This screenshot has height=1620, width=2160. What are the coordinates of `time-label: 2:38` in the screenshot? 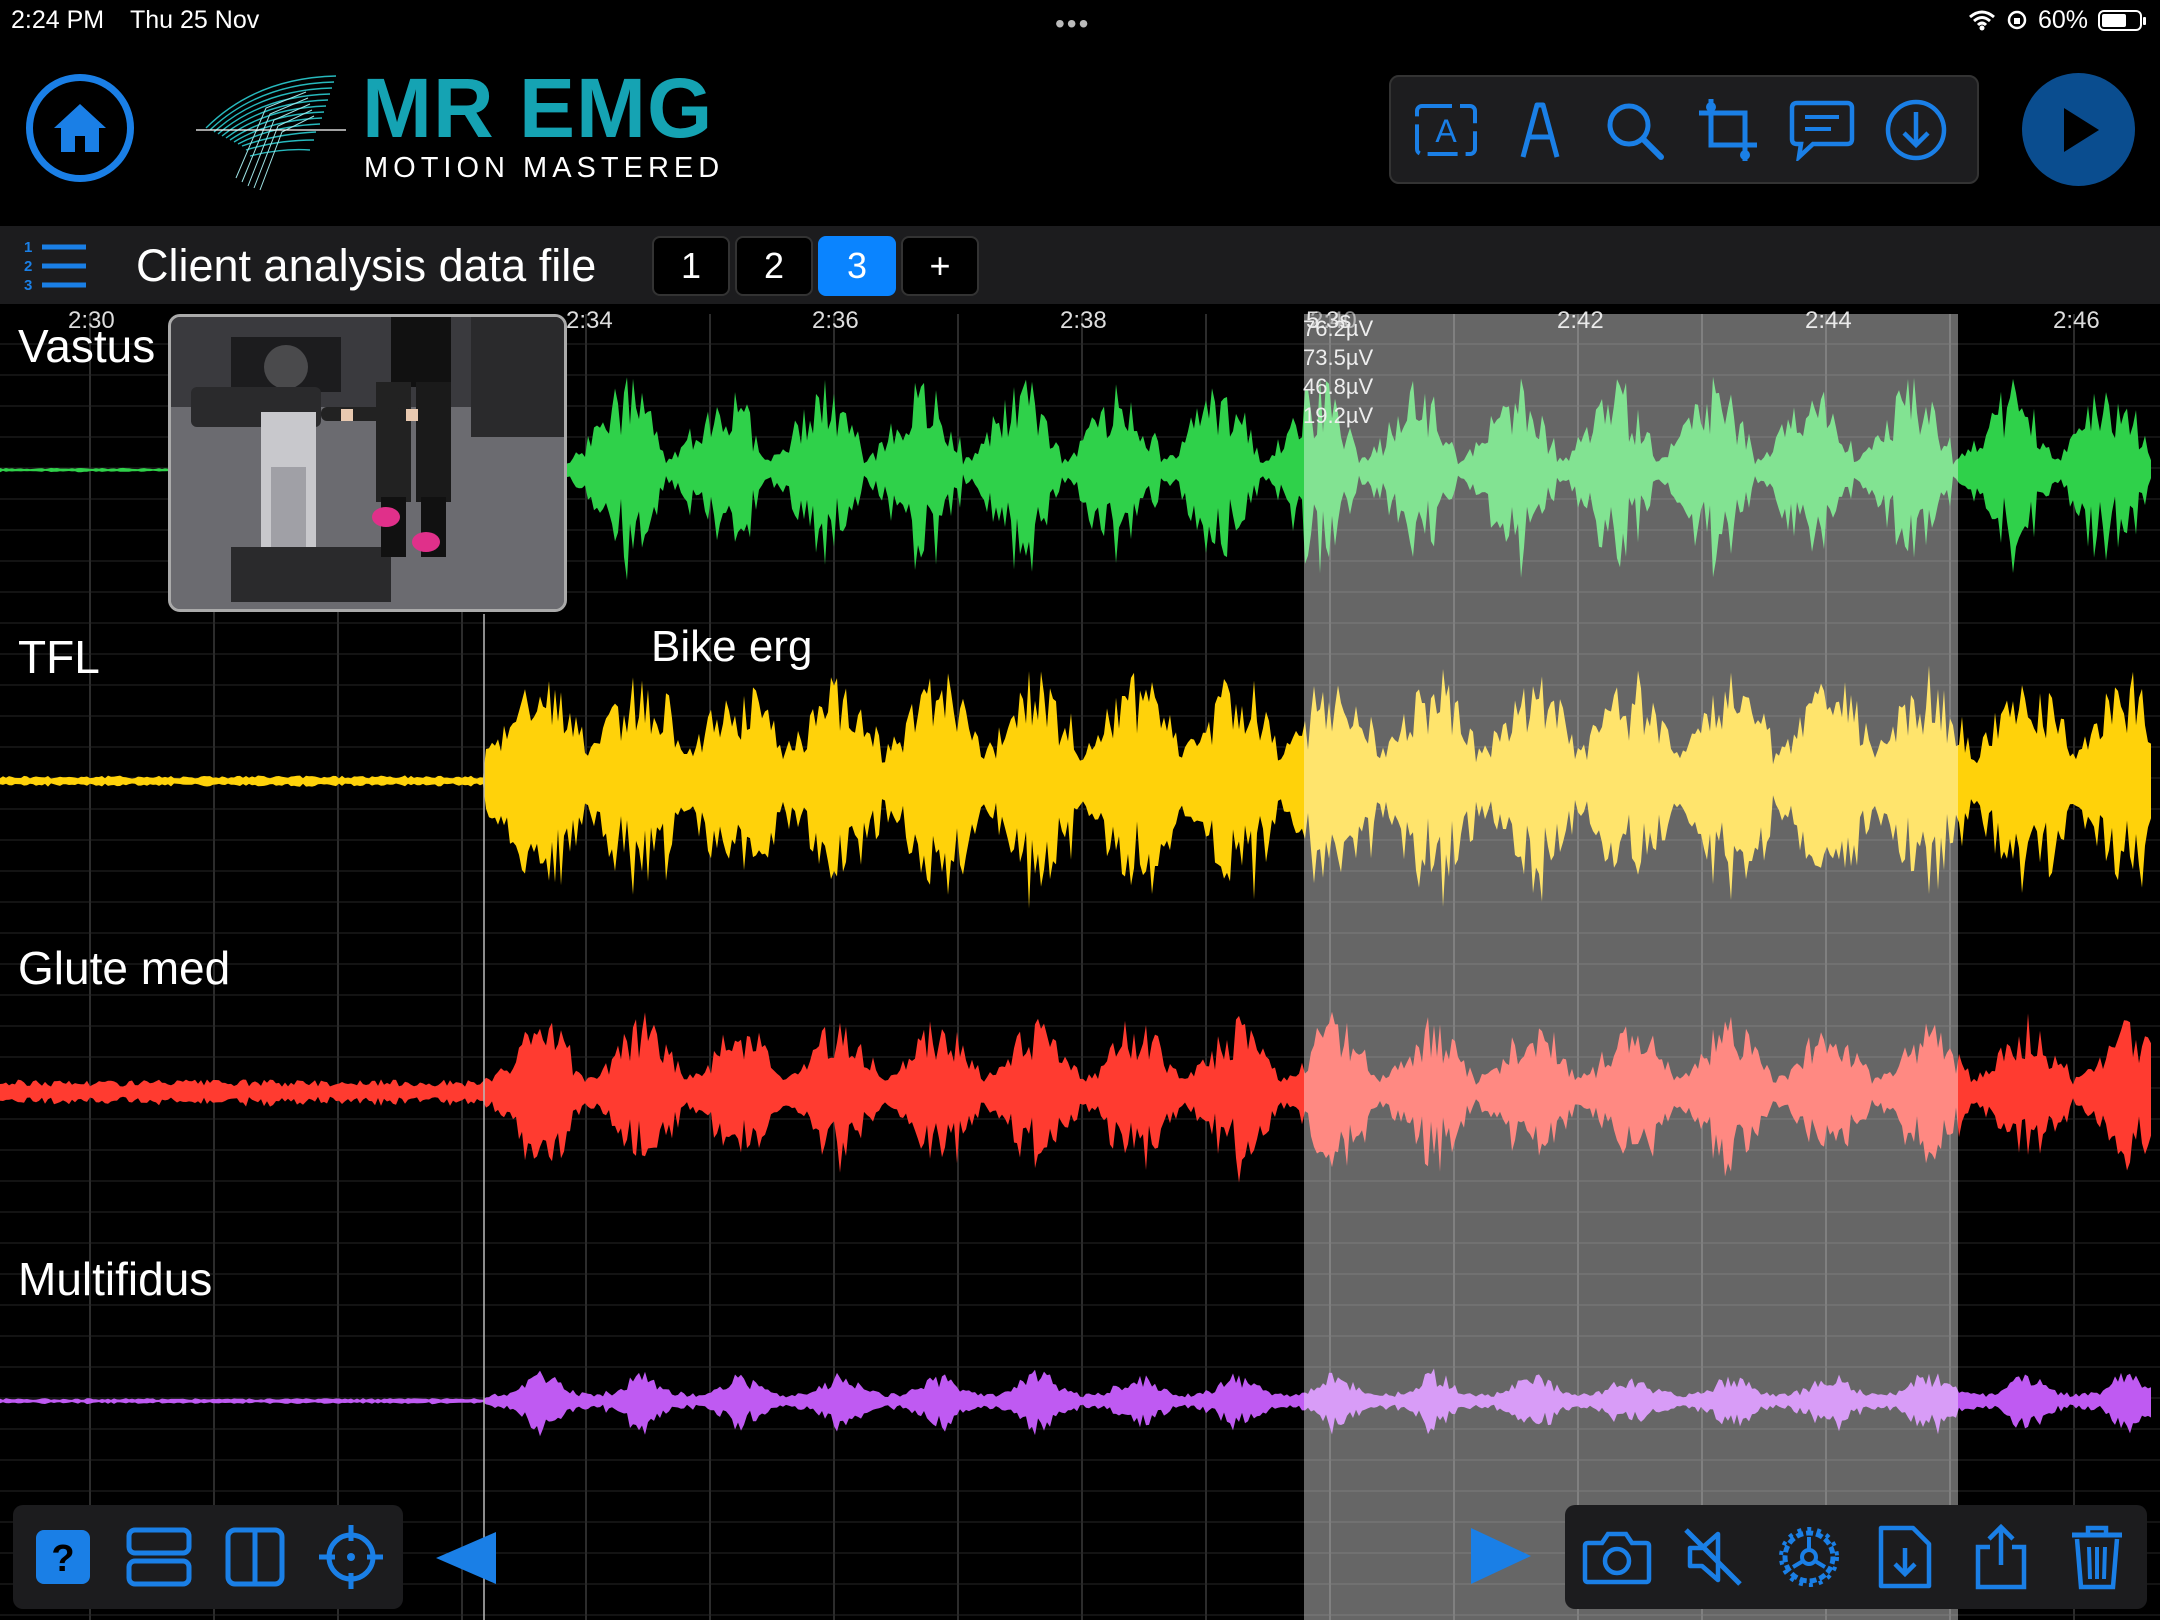 It's located at (1083, 320).